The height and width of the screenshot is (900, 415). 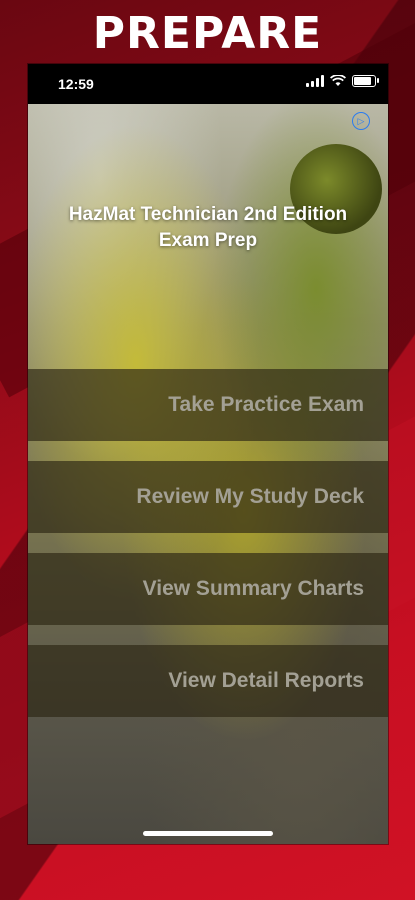 I want to click on status-time: 12:59, so click(x=76, y=84).